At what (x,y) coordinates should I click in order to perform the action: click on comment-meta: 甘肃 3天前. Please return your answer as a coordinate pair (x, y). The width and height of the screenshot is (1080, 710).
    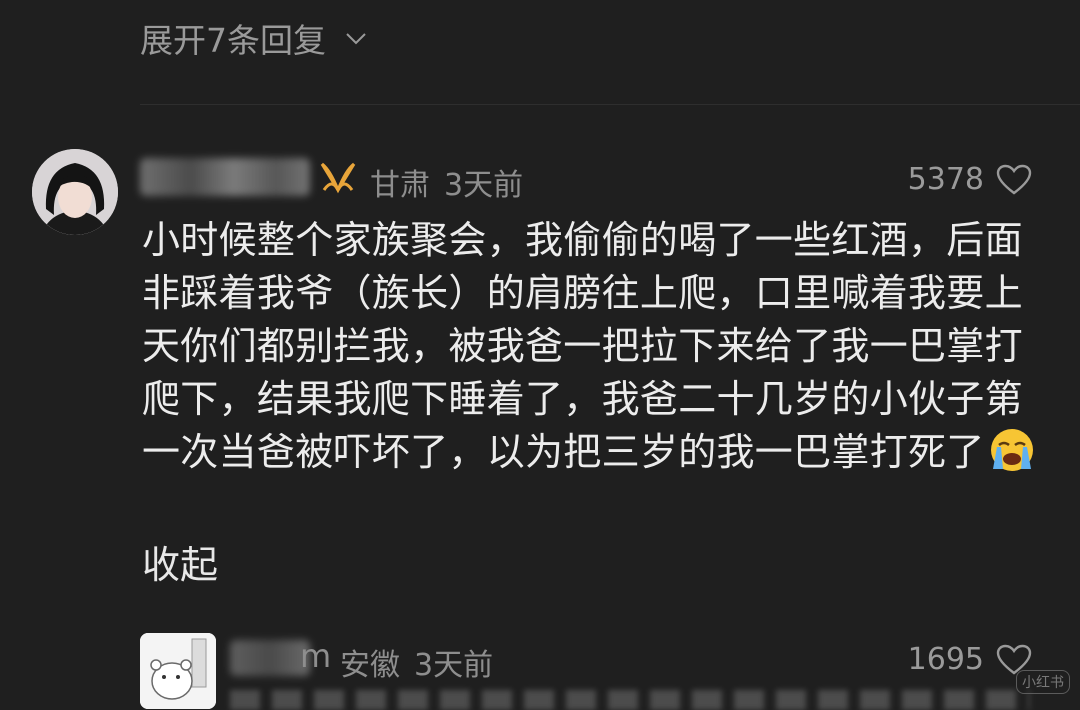
    Looking at the image, I should click on (446, 182).